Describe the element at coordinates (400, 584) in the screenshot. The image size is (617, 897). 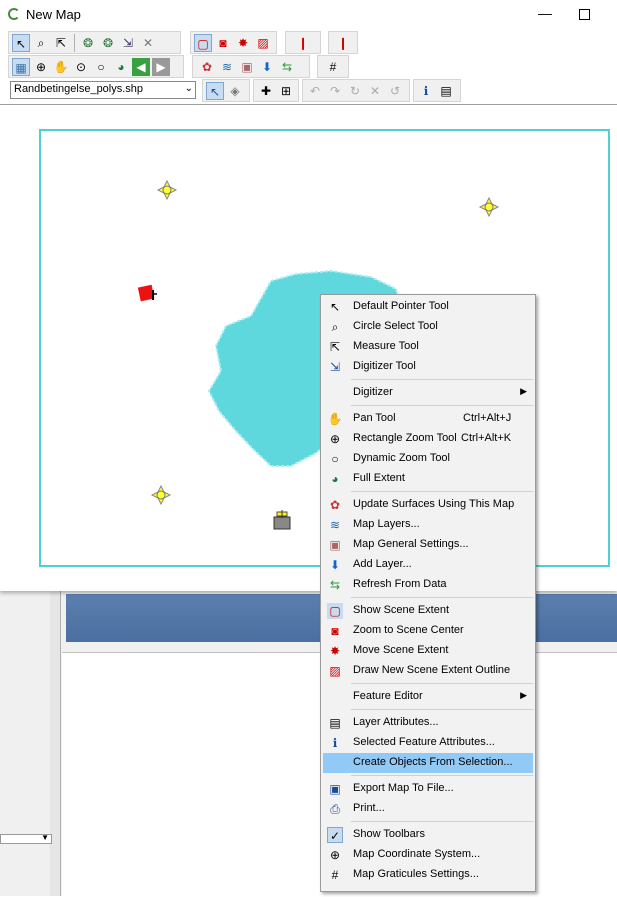
I see `menu-label: Refresh From Data` at that location.